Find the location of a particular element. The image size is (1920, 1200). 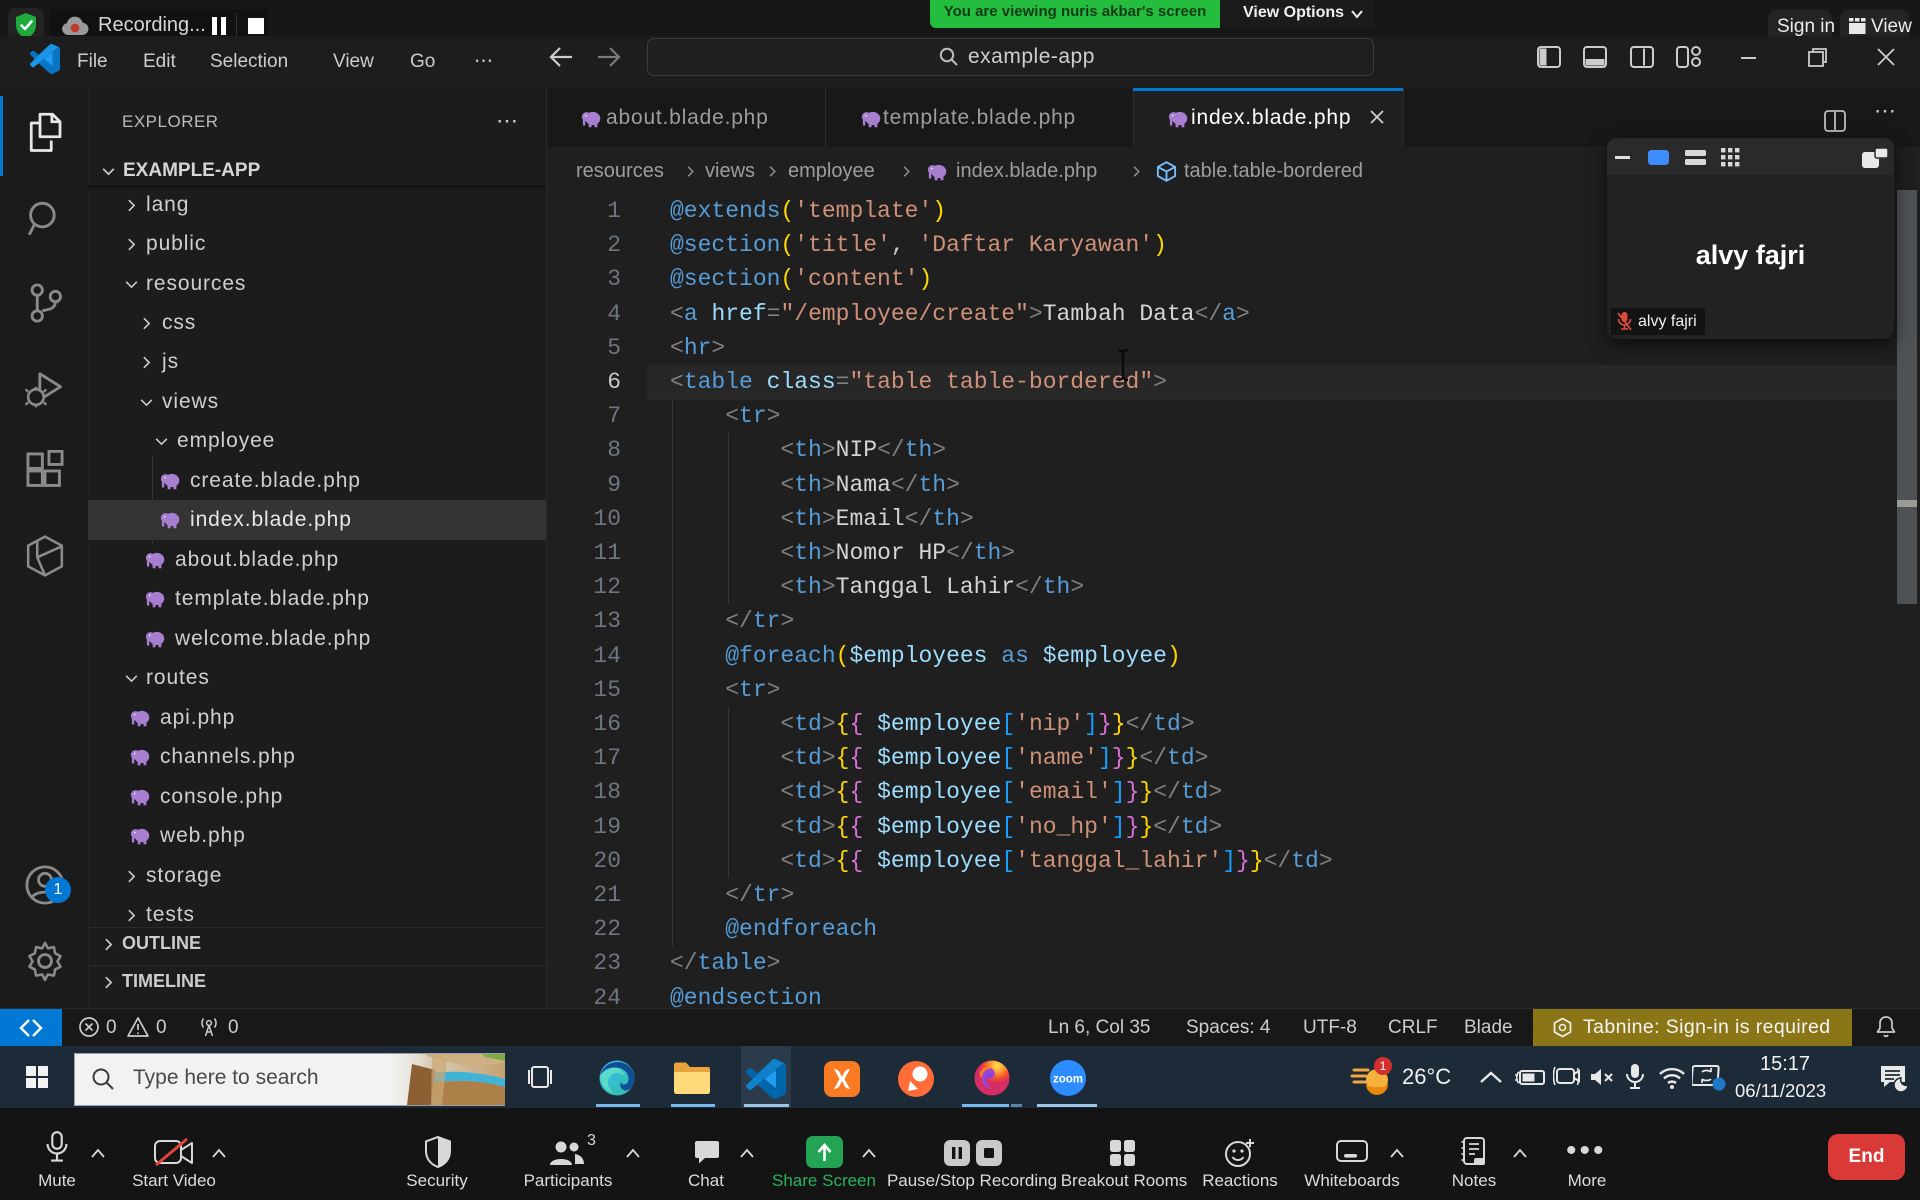

svg-text: 1 is located at coordinates (1383, 1066).